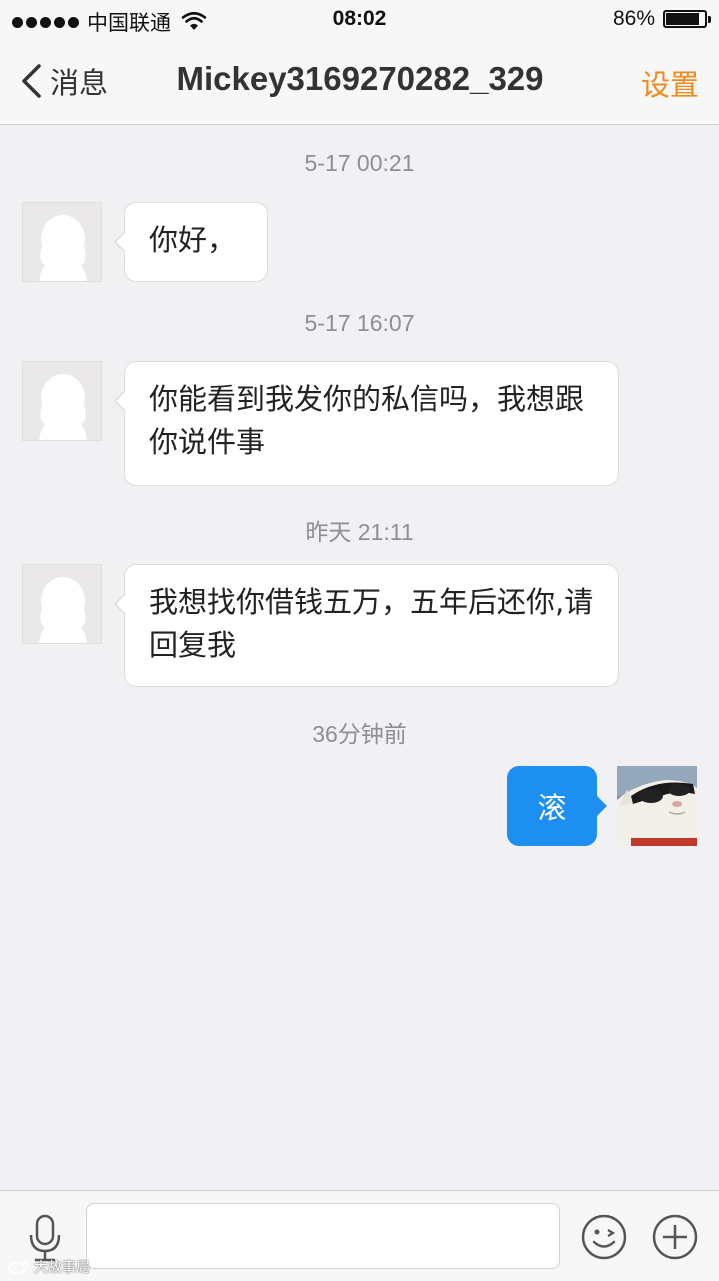  I want to click on message-bubble-outgoing: 滚, so click(557, 806).